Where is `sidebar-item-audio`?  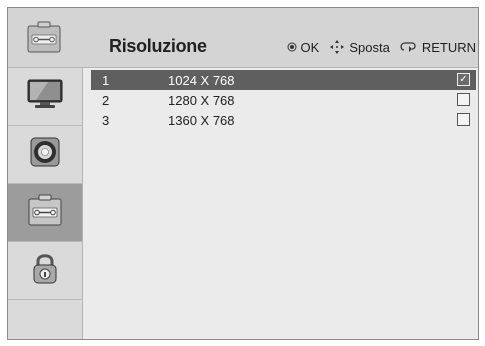 sidebar-item-audio is located at coordinates (45, 155).